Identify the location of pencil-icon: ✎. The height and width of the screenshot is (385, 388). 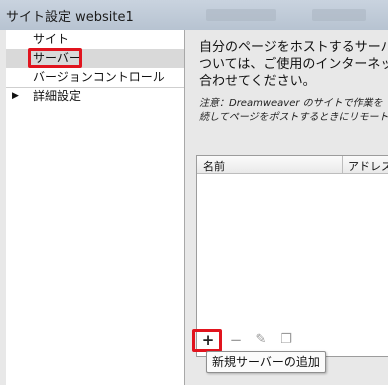
(261, 339).